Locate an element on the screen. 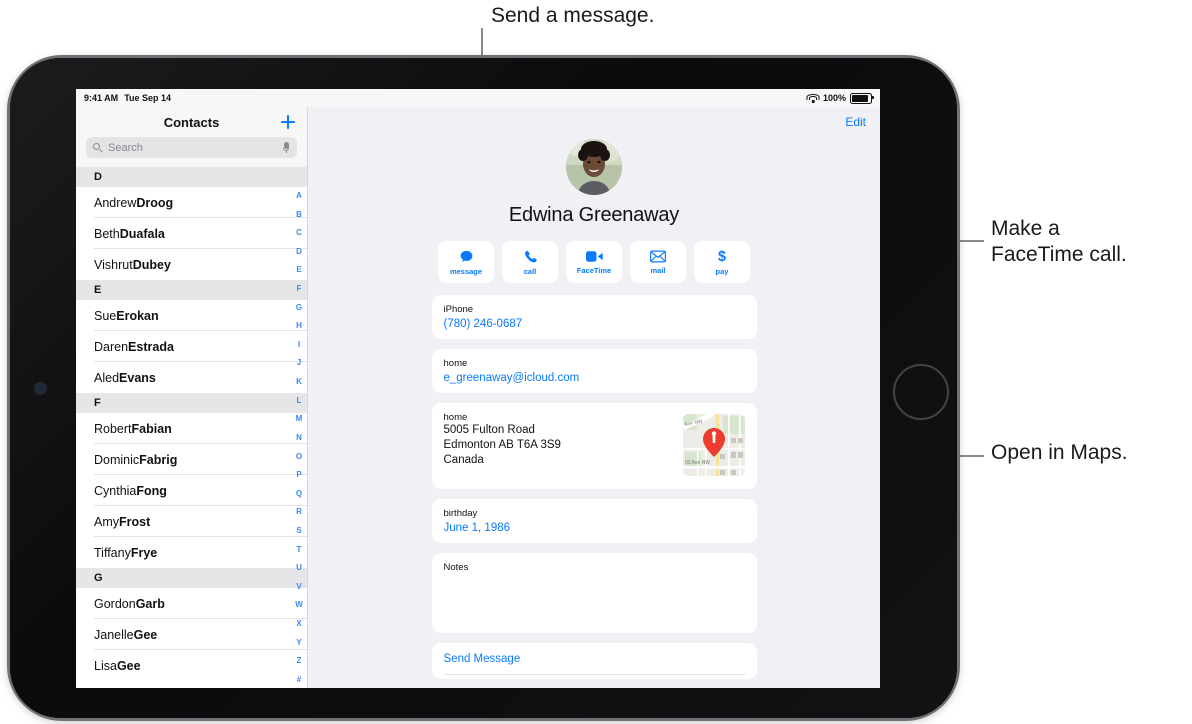  battery-icon is located at coordinates (862, 98).